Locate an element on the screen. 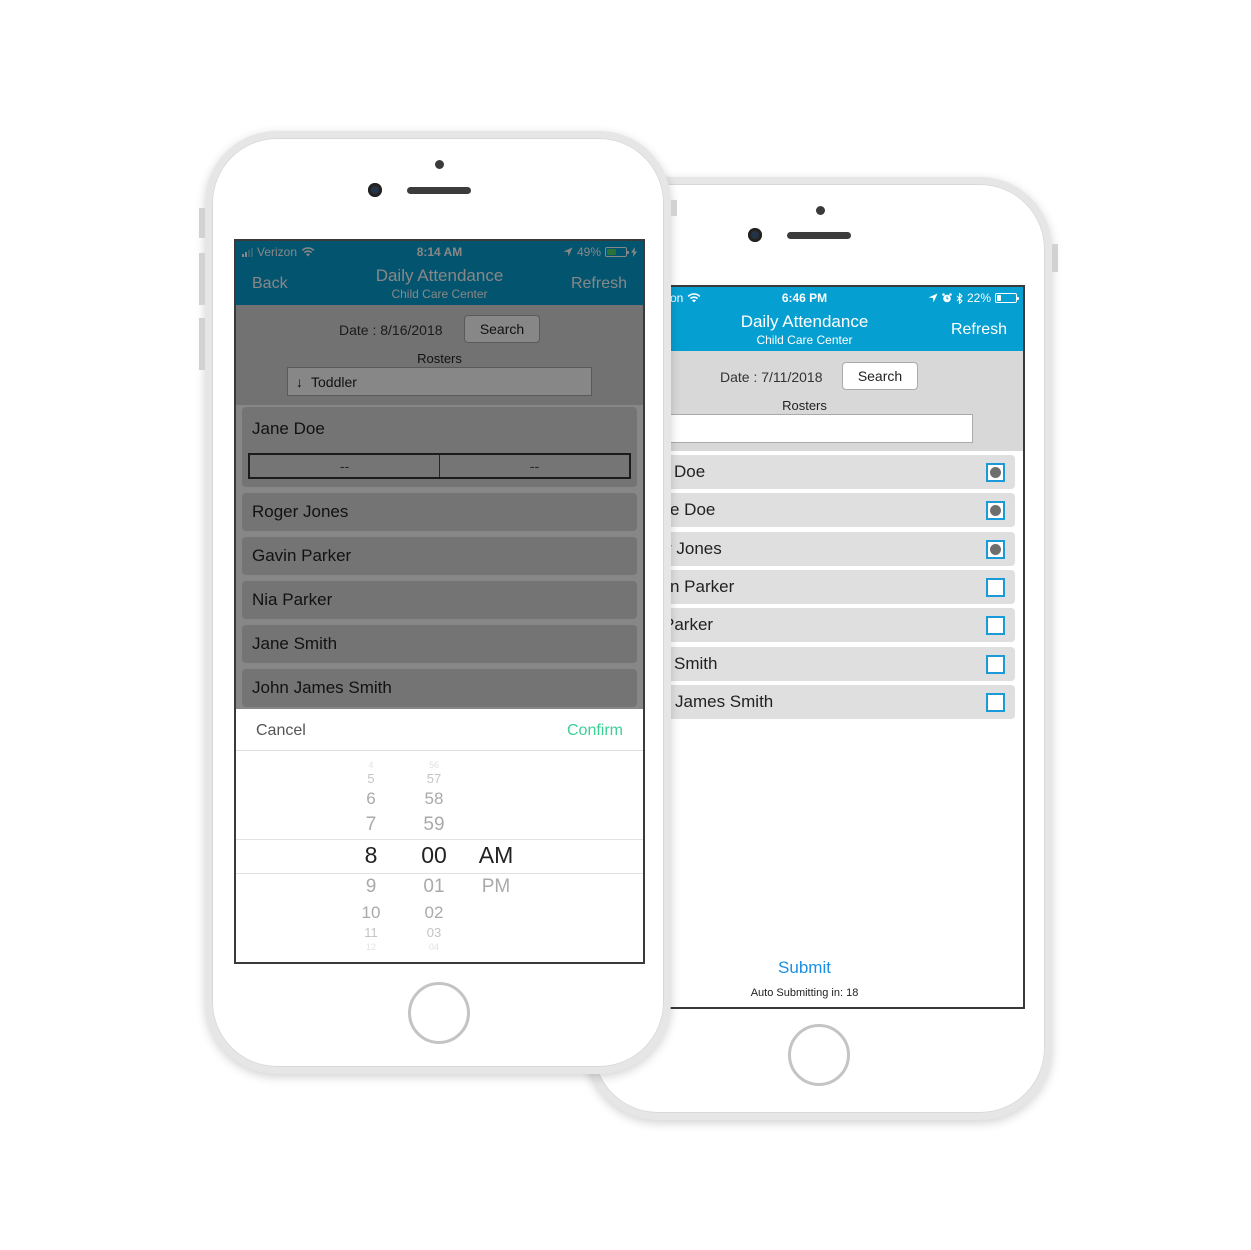  picker-option: 10 is located at coordinates (371, 913).